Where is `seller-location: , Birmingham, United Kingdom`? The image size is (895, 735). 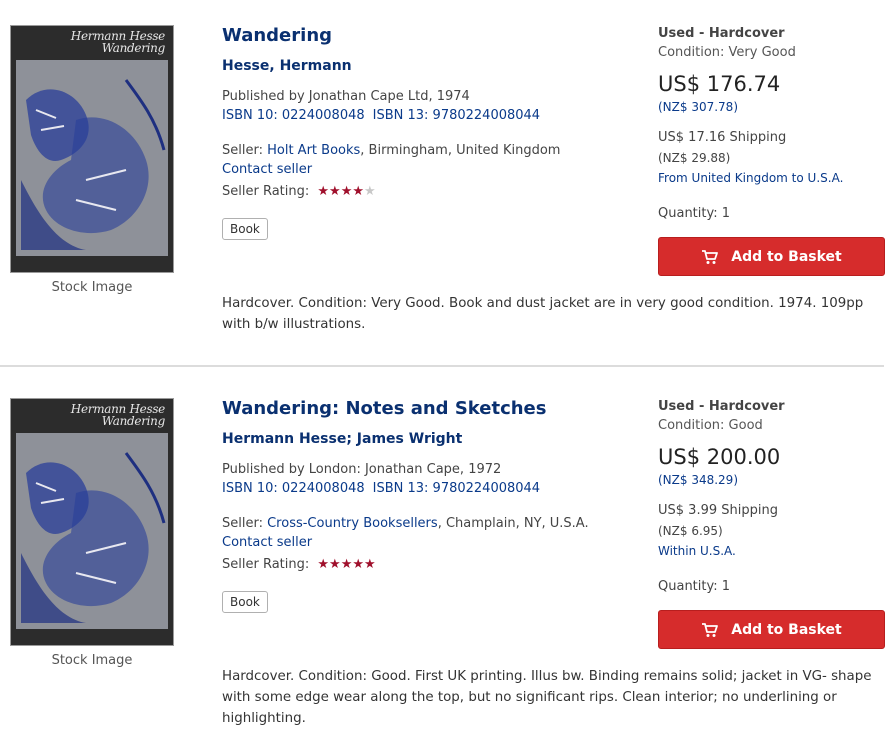
seller-location: , Birmingham, United Kingdom is located at coordinates (460, 150).